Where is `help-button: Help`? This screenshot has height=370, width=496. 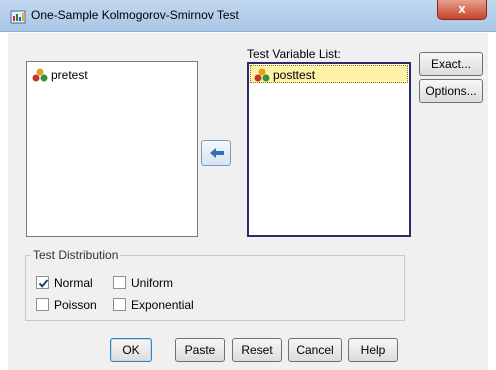 help-button: Help is located at coordinates (373, 350).